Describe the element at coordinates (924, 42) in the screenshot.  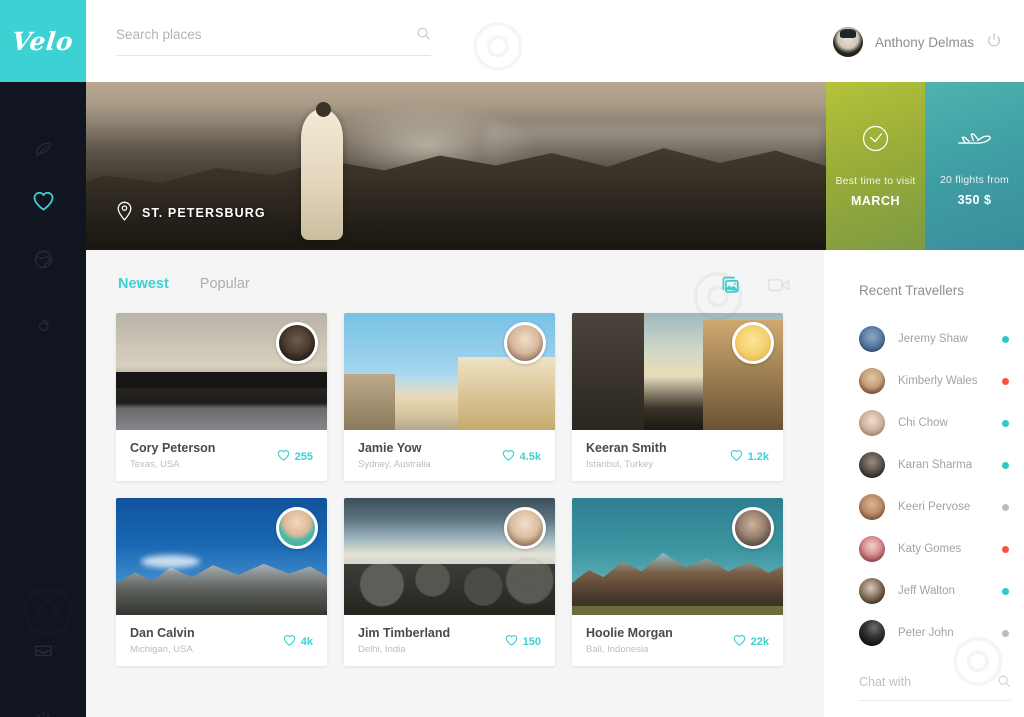
I see `user-name: Anthony Delmas` at that location.